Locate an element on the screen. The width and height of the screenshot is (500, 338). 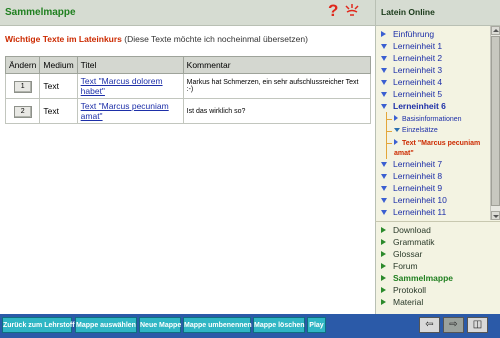
nav-item-lerneinheit-7: Lerneinheit 7 is located at coordinates (411, 164).